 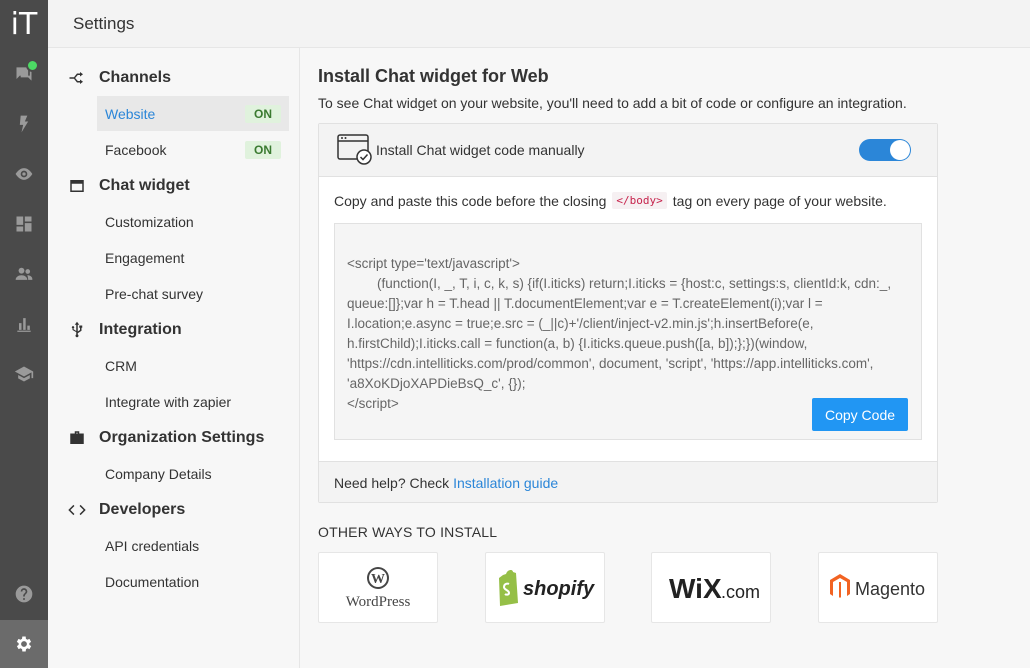 I want to click on briefcase-icon, so click(x=77, y=438).